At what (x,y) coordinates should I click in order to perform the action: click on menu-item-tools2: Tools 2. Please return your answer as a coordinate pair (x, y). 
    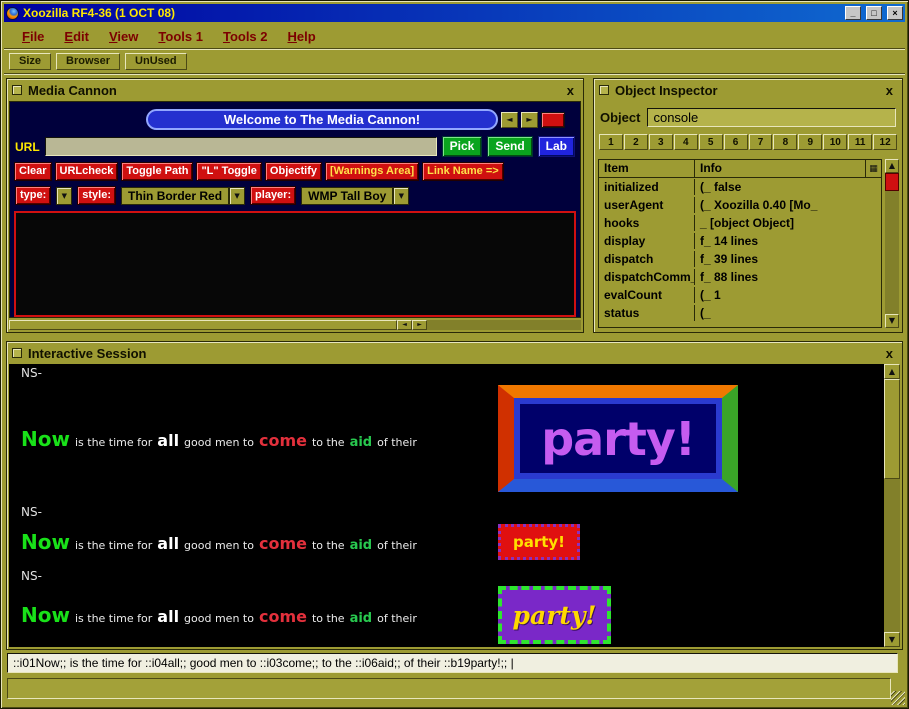
    Looking at the image, I should click on (245, 36).